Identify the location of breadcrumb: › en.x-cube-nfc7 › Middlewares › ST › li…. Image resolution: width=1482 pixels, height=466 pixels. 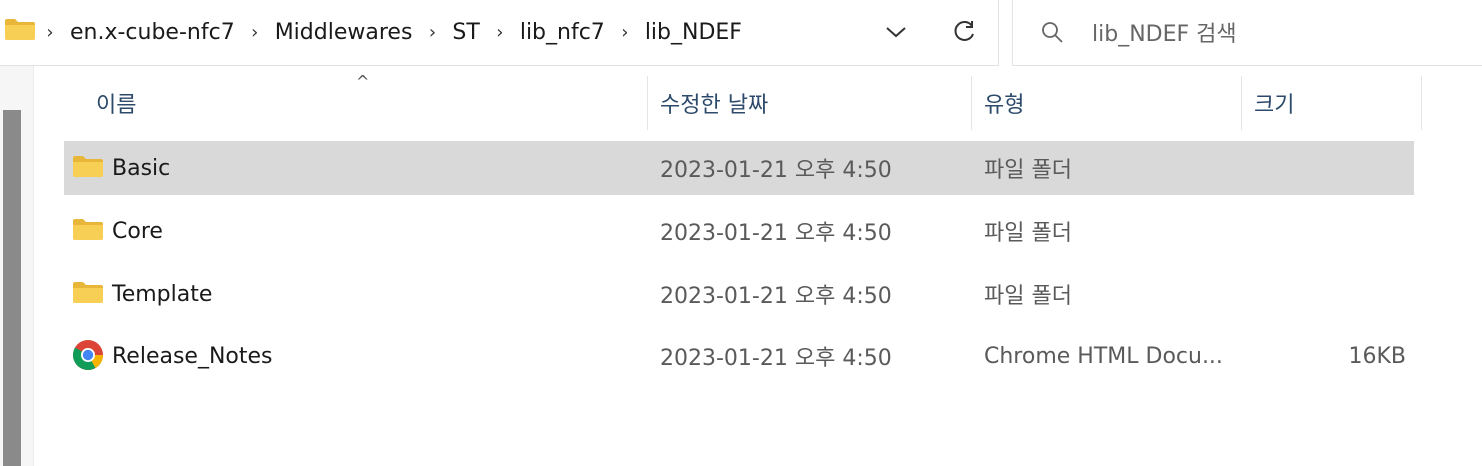
(374, 32).